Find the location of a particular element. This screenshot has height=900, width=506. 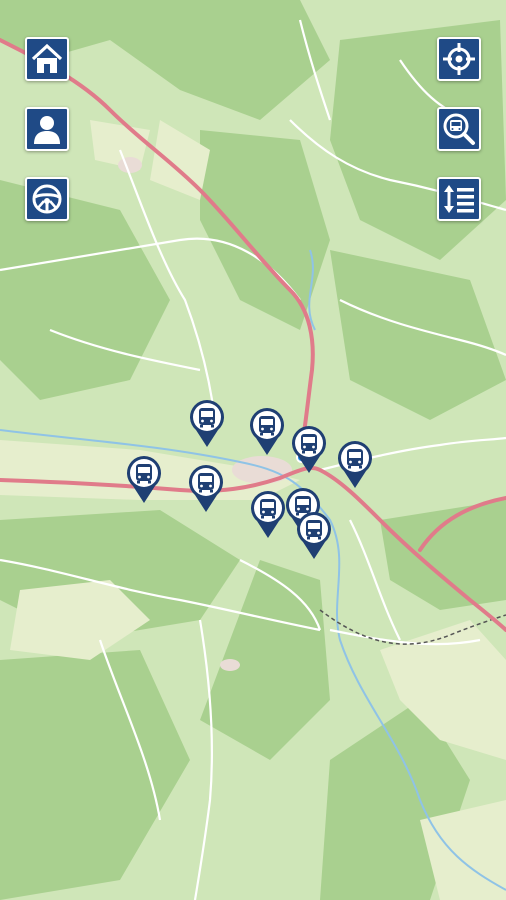

search-bus-button is located at coordinates (459, 129).